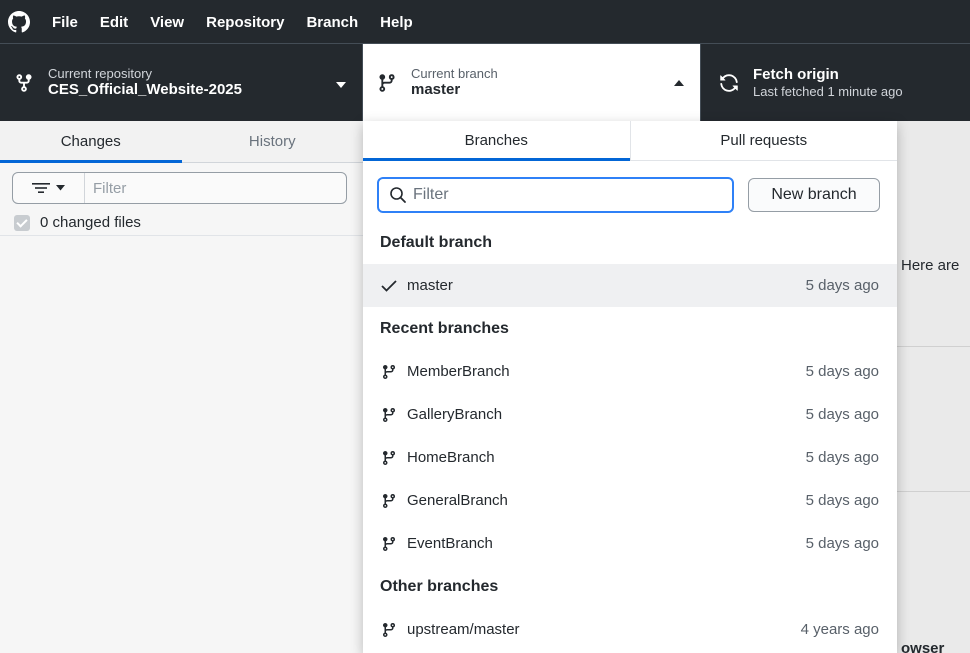 Image resolution: width=970 pixels, height=653 pixels. I want to click on branch-time: 4 years ago, so click(839, 629).